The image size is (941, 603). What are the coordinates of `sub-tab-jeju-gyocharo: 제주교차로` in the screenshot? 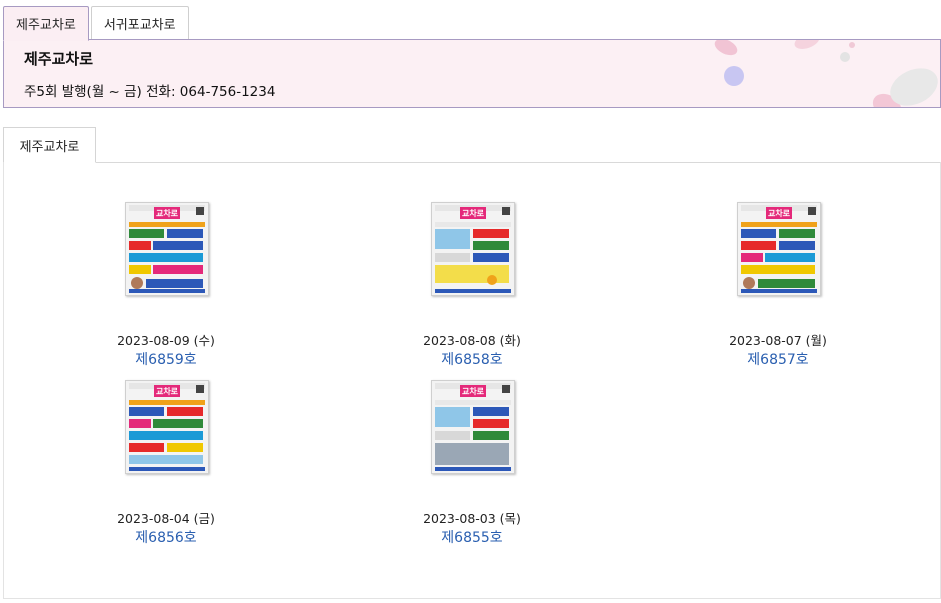 It's located at (49, 145).